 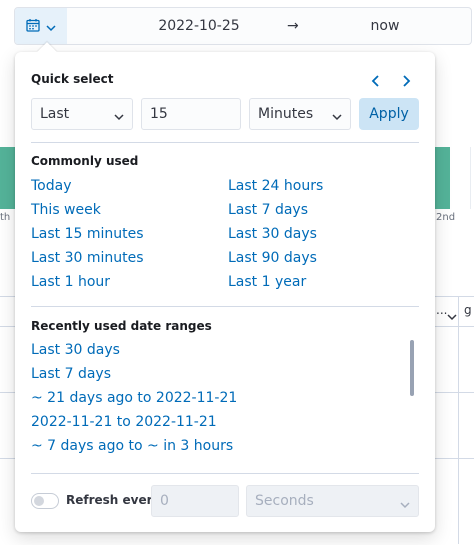 What do you see at coordinates (272, 234) in the screenshot?
I see `commonly-used-item: Last 30 days` at bounding box center [272, 234].